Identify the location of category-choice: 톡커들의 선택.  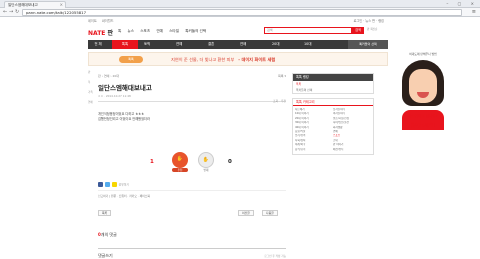
(368, 44).